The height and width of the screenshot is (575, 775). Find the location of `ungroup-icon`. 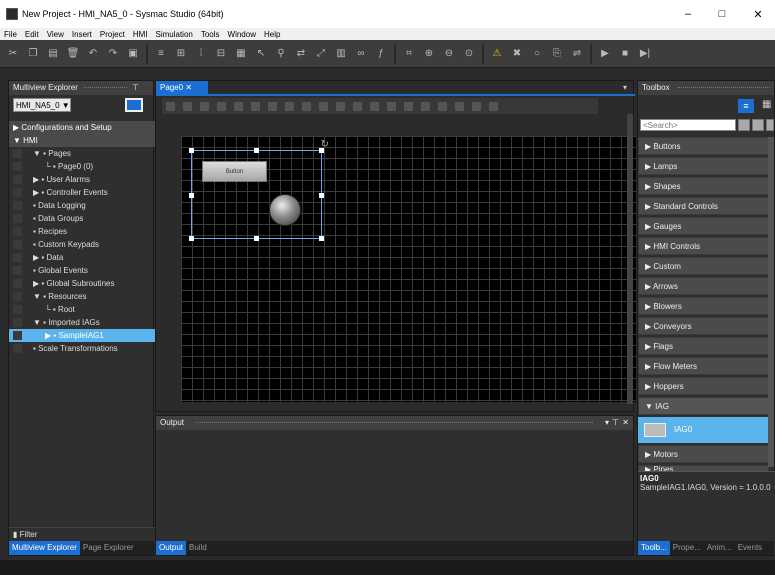

ungroup-icon is located at coordinates (391, 106).